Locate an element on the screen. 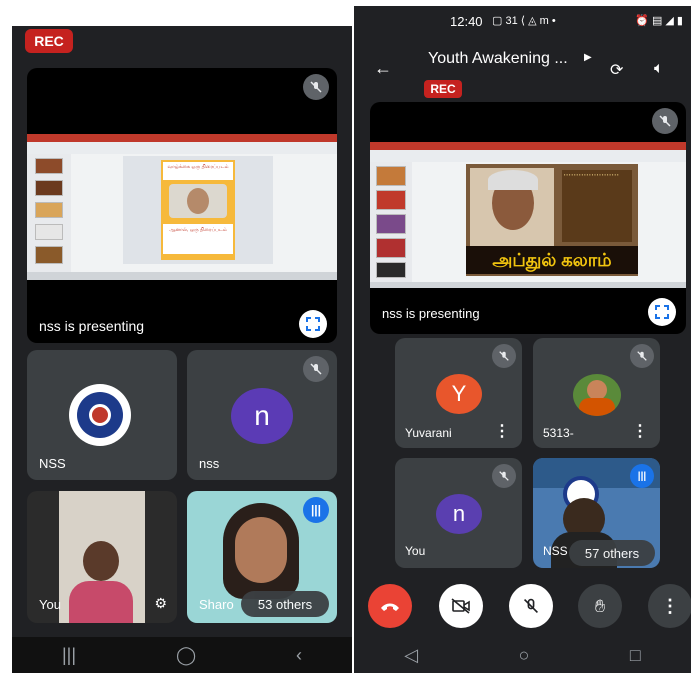  raise-hand-button: ✋︎ is located at coordinates (600, 606).